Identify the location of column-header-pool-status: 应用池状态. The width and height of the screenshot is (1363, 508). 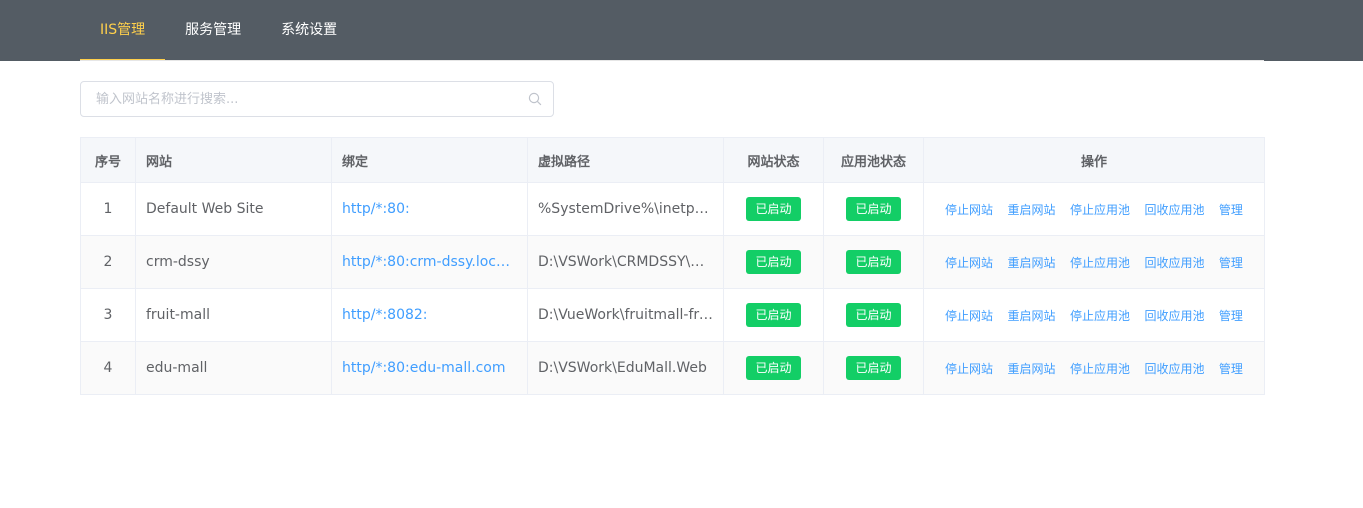
(873, 160).